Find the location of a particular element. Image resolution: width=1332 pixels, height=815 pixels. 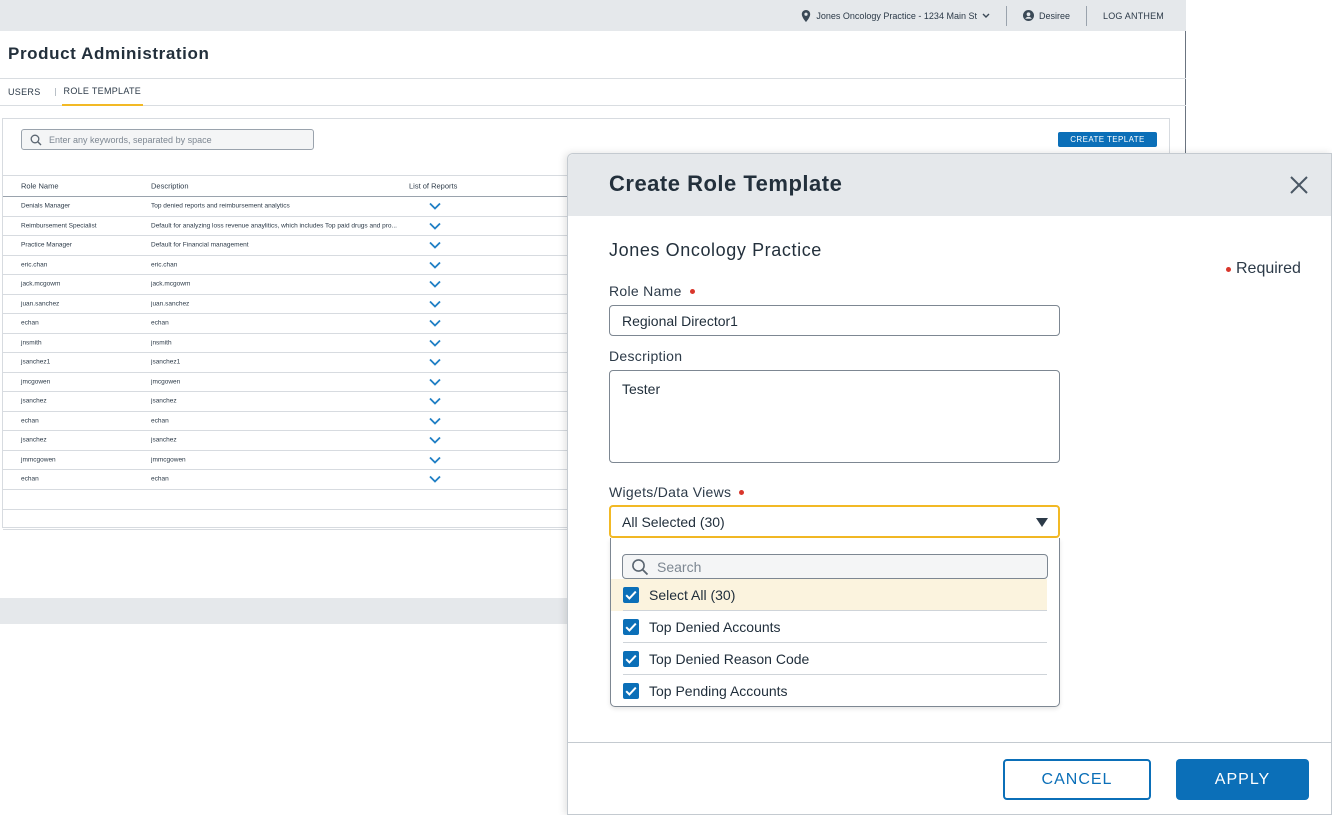

option-label: Top Pending Accounts is located at coordinates (718, 691).